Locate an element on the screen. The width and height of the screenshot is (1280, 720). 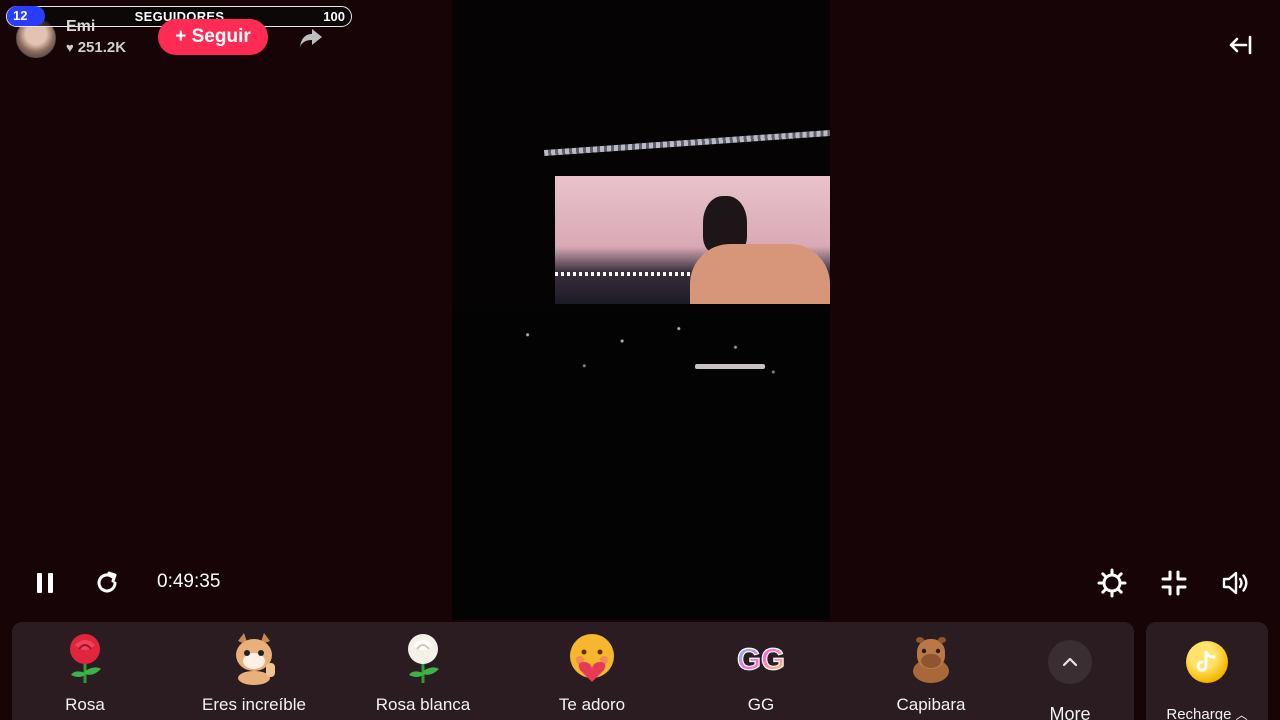
recharge-button: Recharge ︿ is located at coordinates (1207, 713).